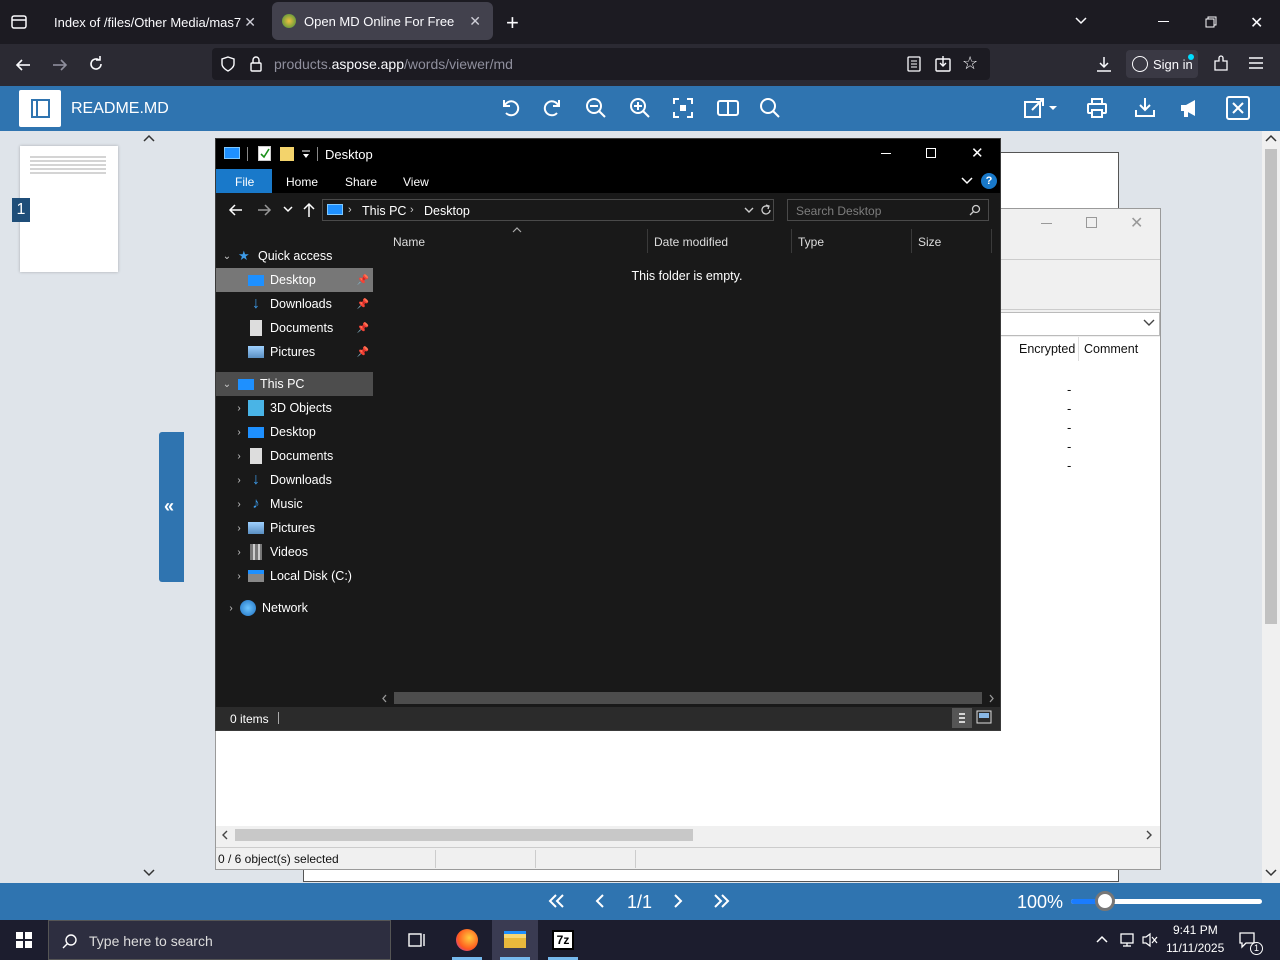 The height and width of the screenshot is (960, 1280). I want to click on shield-icon, so click(228, 64).